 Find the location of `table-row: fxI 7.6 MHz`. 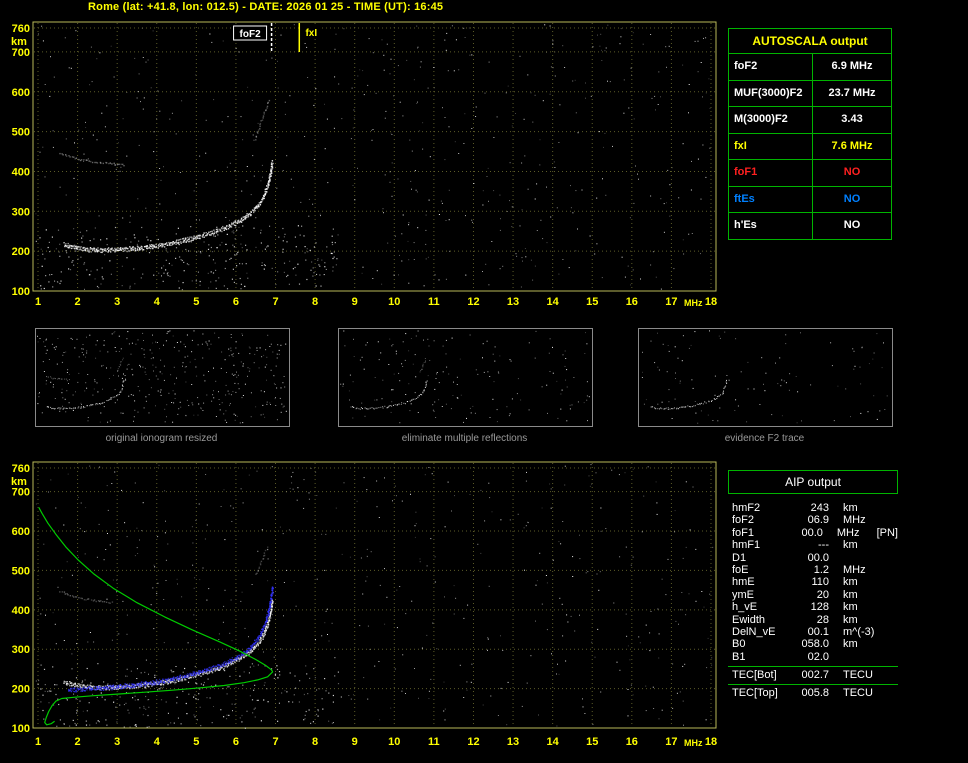

table-row: fxI 7.6 MHz is located at coordinates (810, 146).